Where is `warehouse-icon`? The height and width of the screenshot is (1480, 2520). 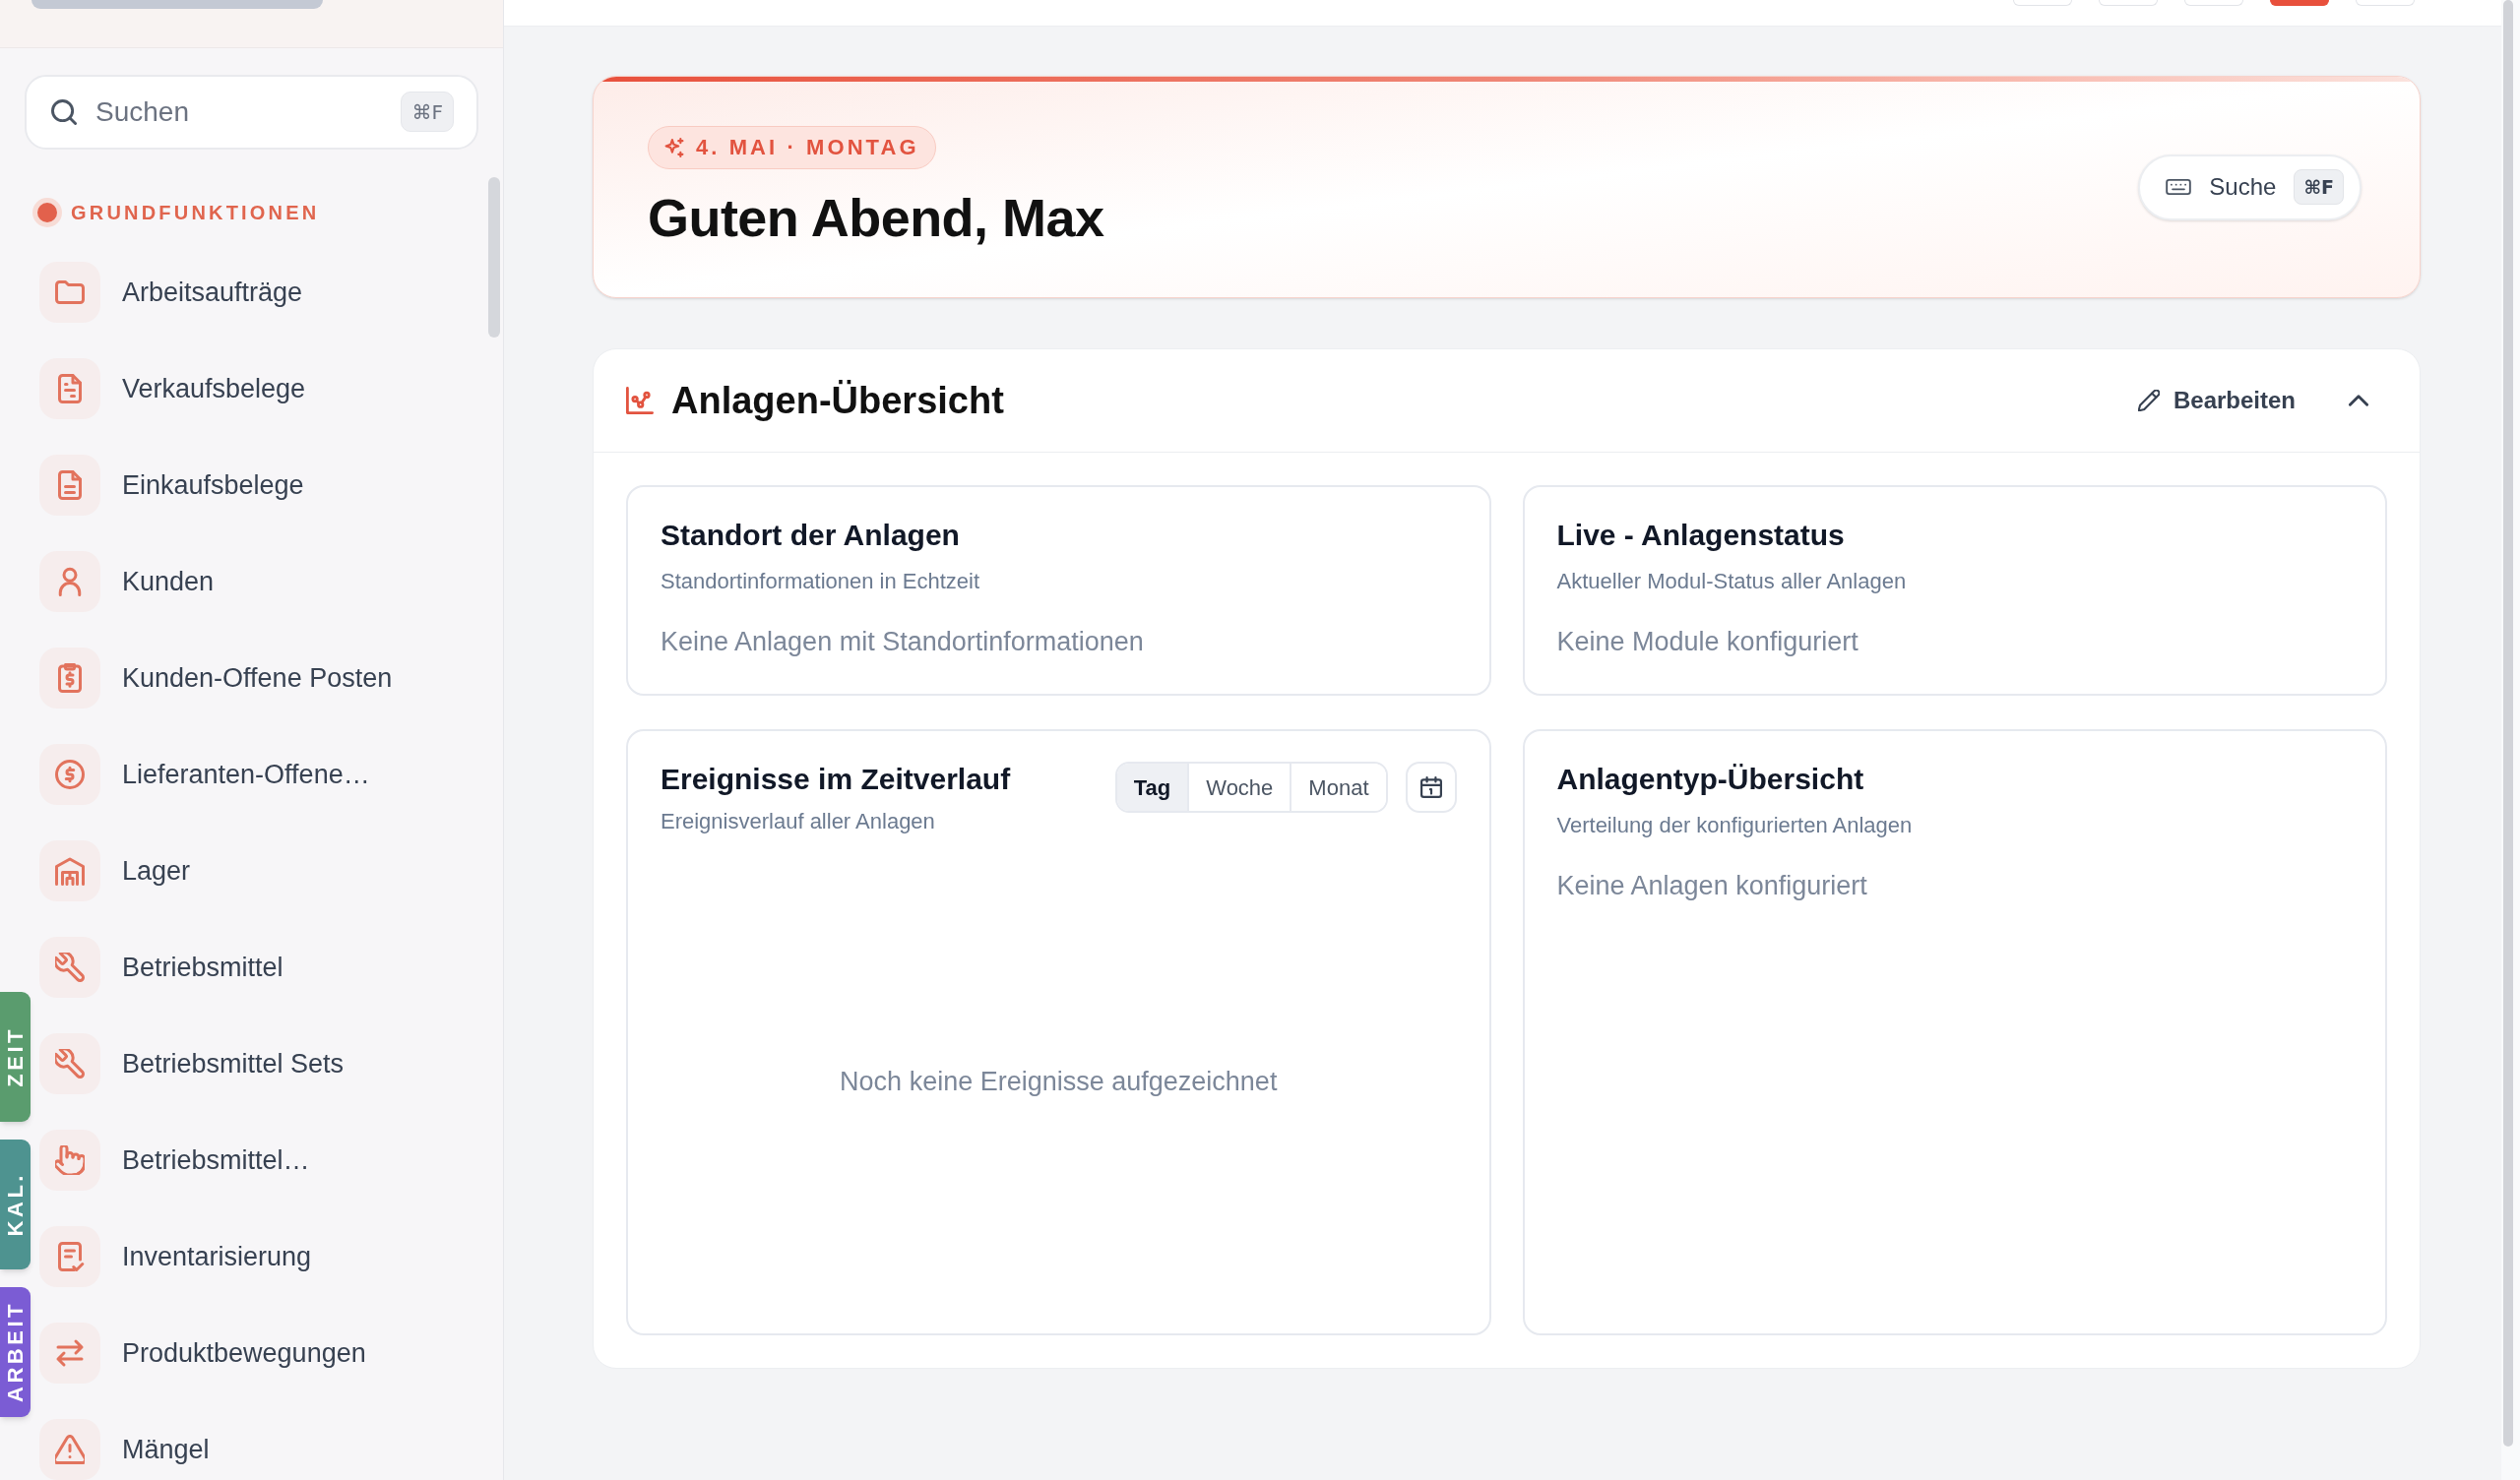 warehouse-icon is located at coordinates (69, 870).